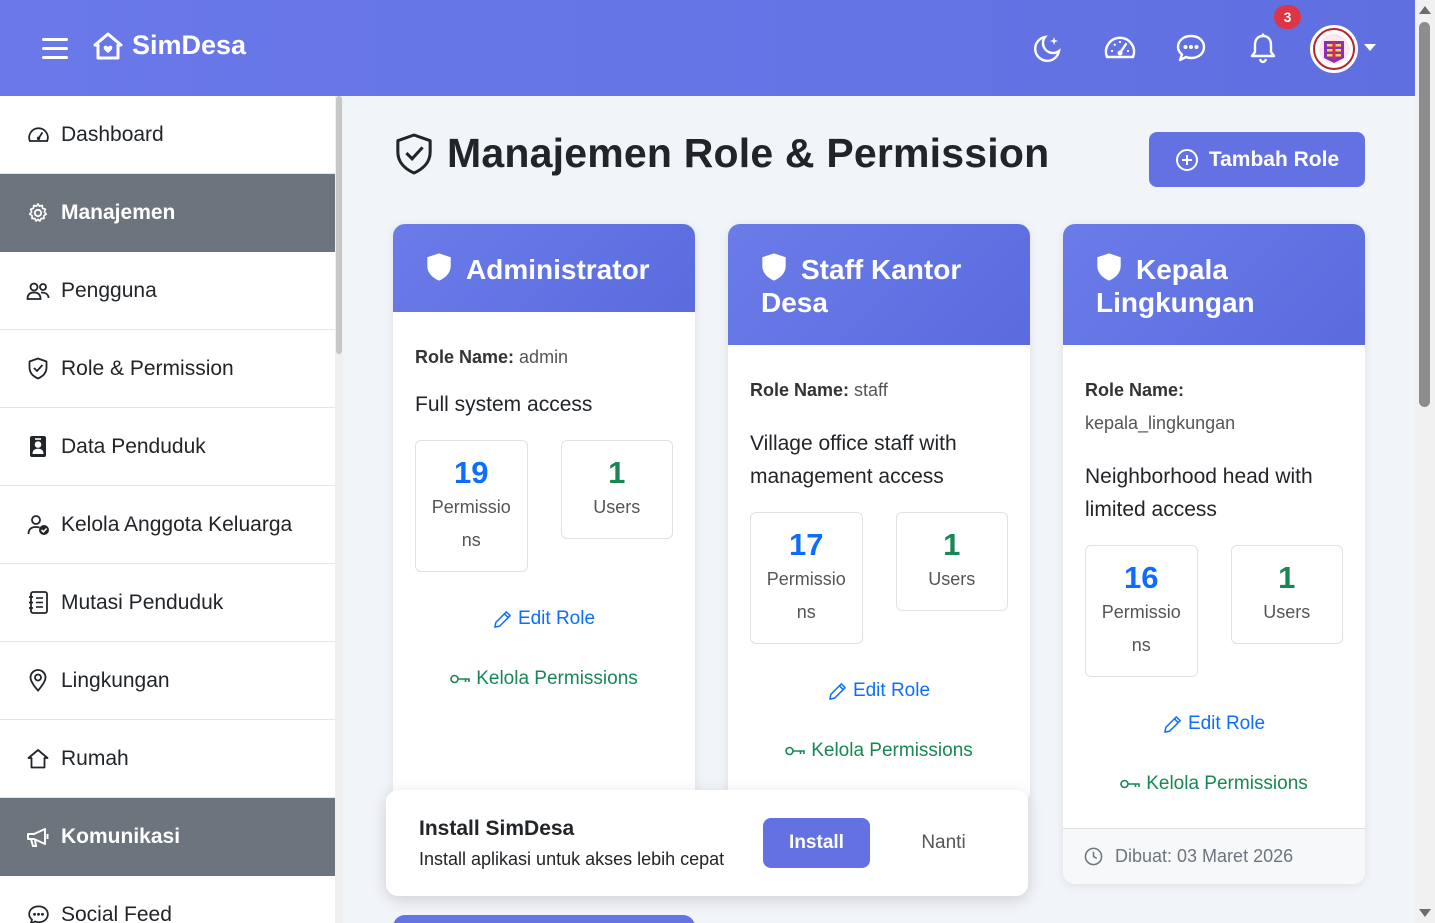  Describe the element at coordinates (1093, 856) in the screenshot. I see `clock-icon` at that location.